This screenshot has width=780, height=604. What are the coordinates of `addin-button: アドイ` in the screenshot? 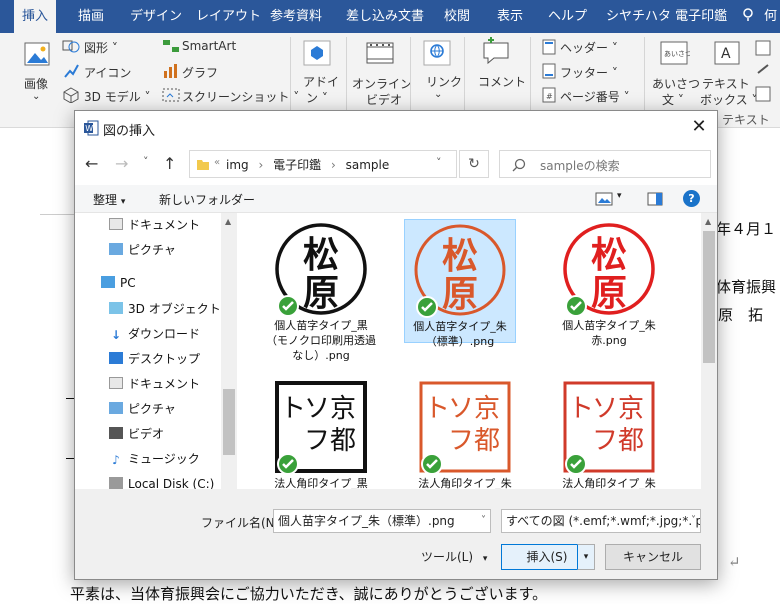 It's located at (321, 81).